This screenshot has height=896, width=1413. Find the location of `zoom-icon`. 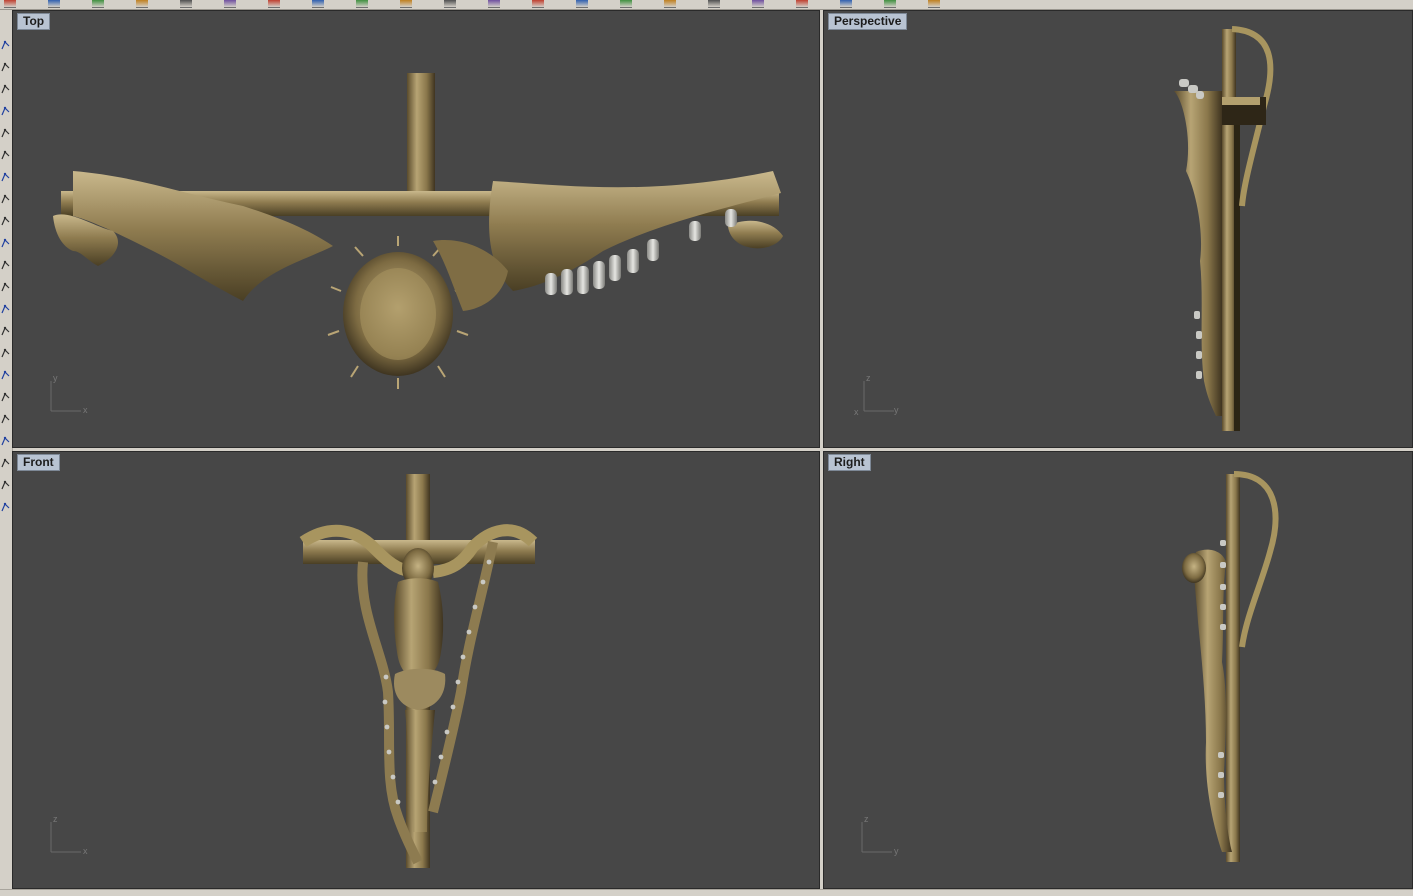

zoom-icon is located at coordinates (494, 4).